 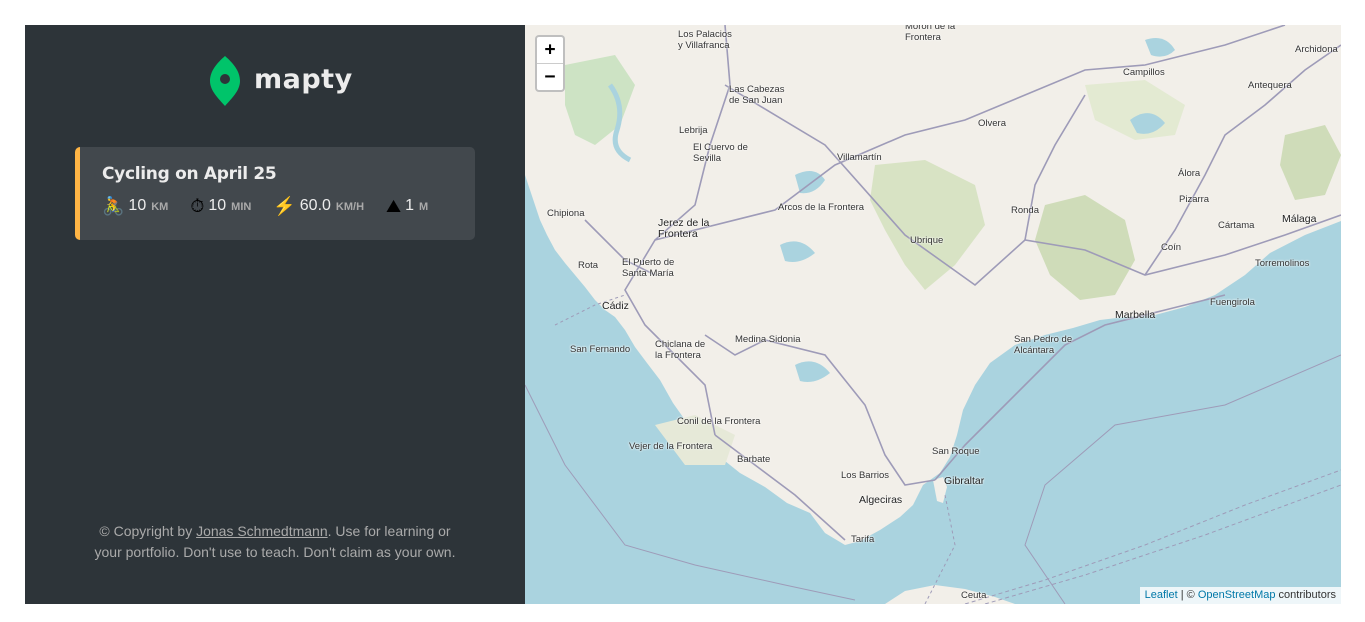 I want to click on place-label: Fuengirola, so click(x=1232, y=302).